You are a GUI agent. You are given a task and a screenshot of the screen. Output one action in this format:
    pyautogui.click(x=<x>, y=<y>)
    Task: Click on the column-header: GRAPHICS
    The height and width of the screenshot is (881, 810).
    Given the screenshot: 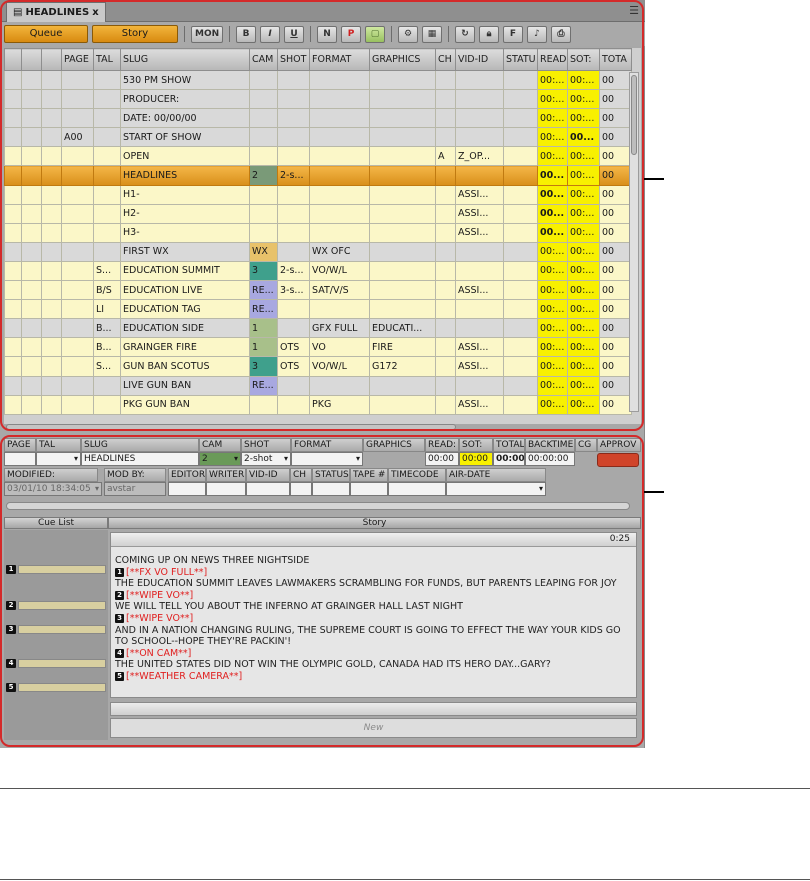 What is the action you would take?
    pyautogui.click(x=402, y=59)
    